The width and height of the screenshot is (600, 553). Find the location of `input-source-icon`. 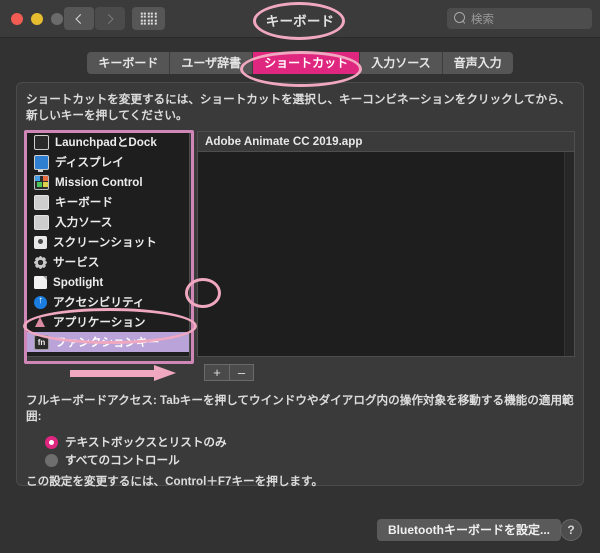

input-source-icon is located at coordinates (41, 222).